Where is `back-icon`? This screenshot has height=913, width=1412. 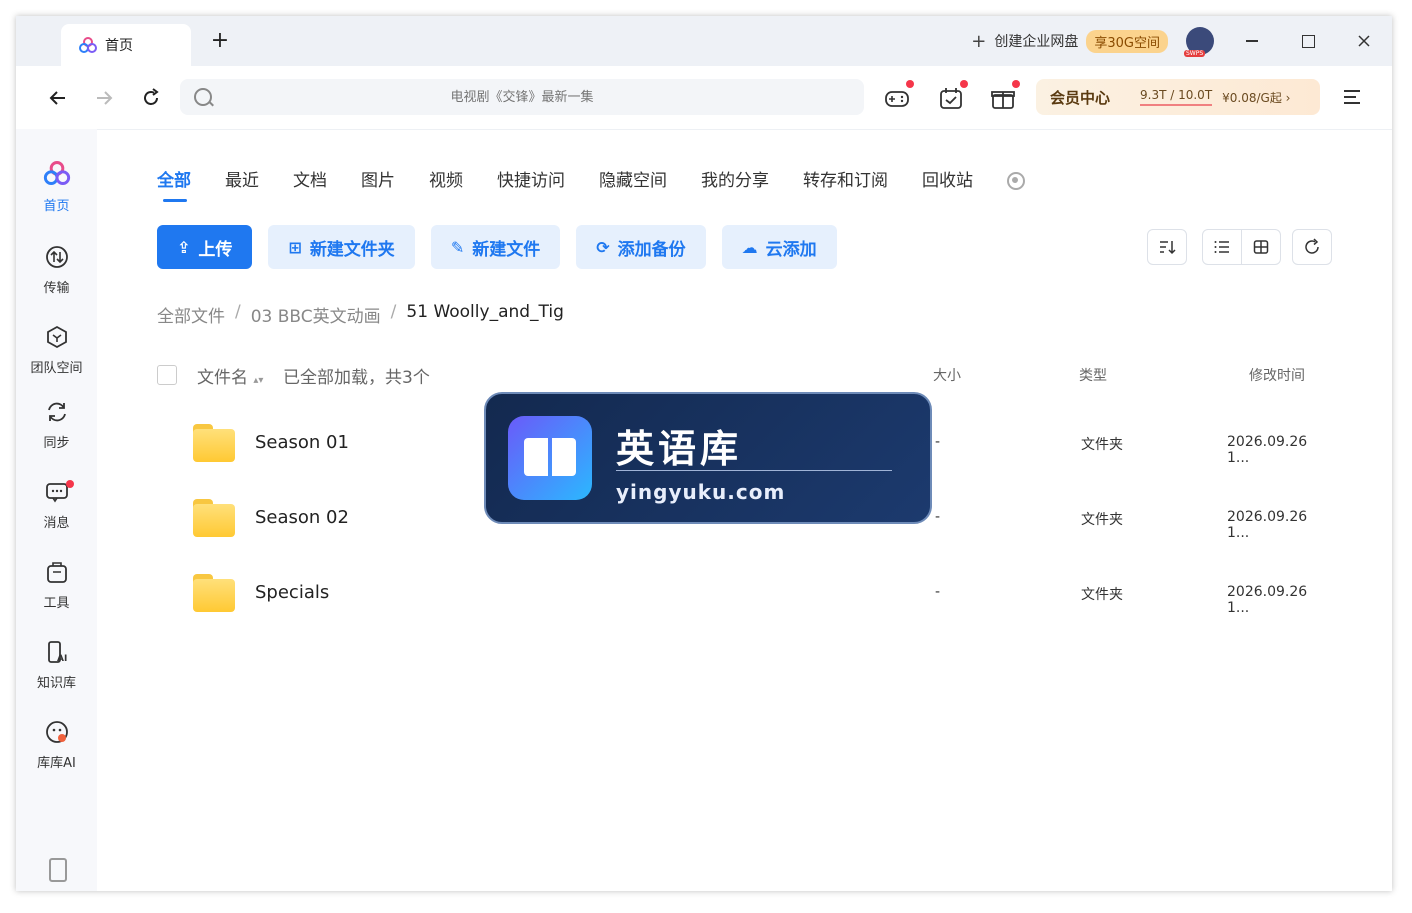 back-icon is located at coordinates (58, 98).